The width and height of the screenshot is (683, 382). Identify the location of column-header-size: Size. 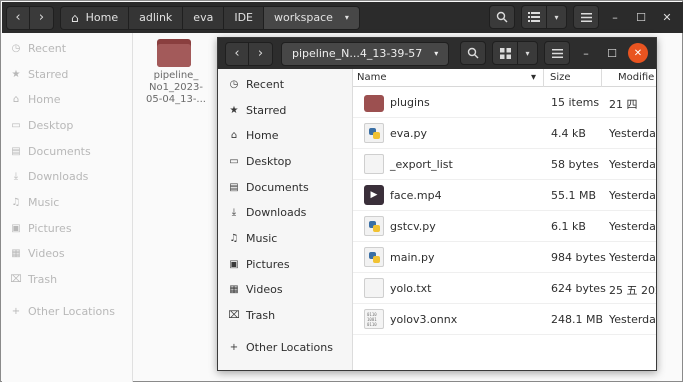
(560, 77).